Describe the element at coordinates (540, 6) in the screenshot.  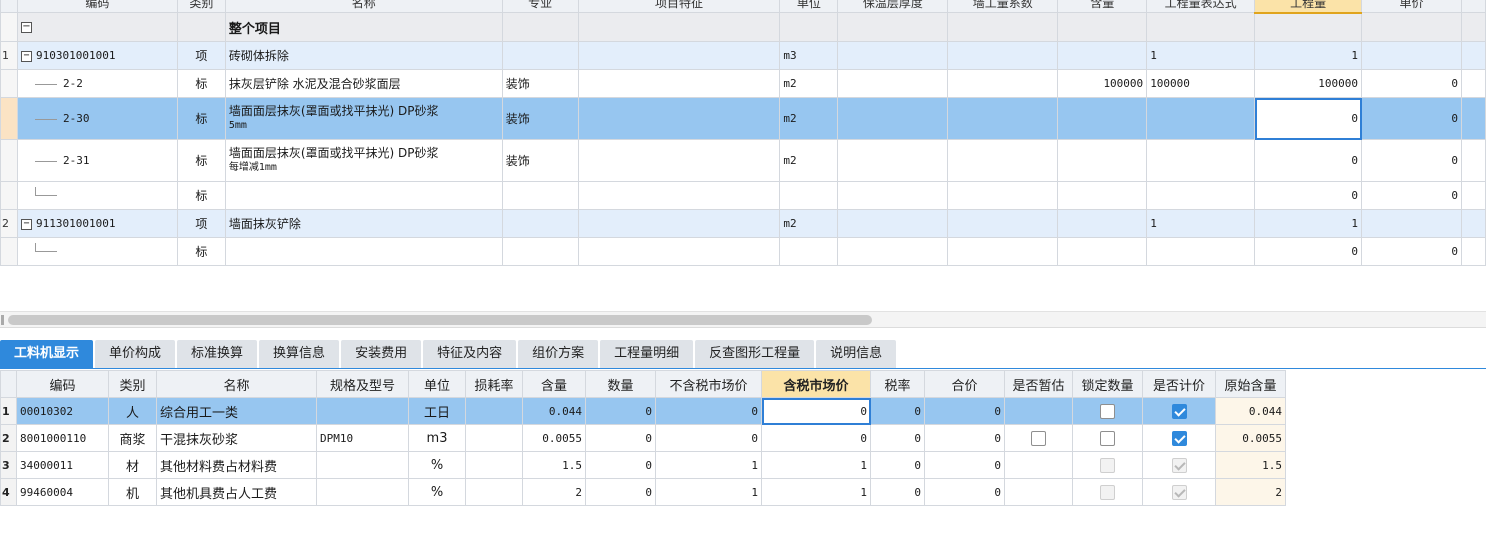
I see `header-specialty: 专业` at that location.